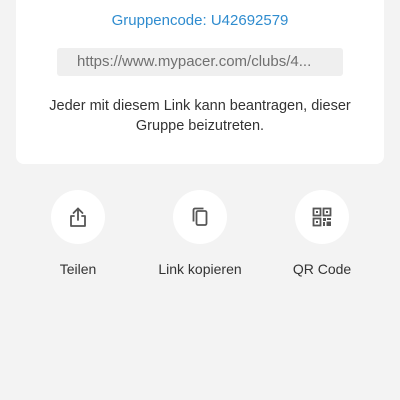  I want to click on copy-link-button: Link kopieren, so click(200, 233).